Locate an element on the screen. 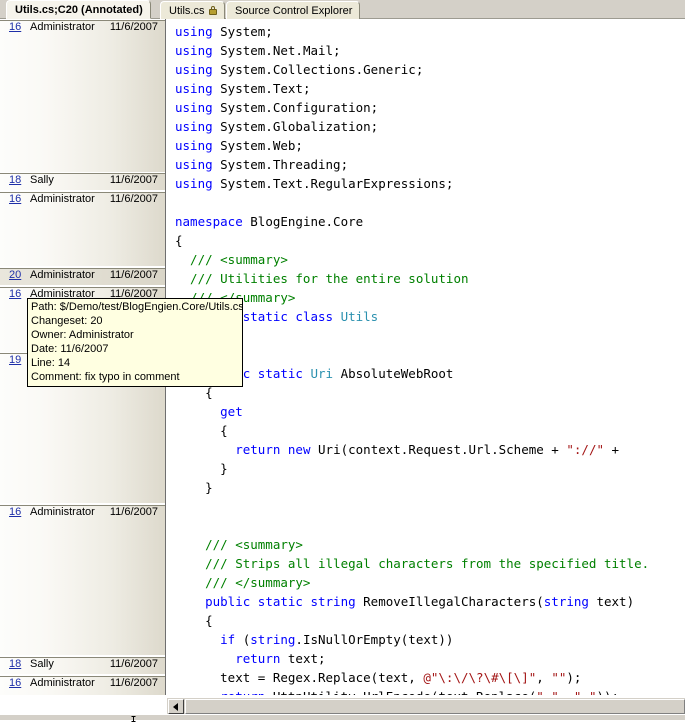 The height and width of the screenshot is (722, 685). code-token: if is located at coordinates (231, 639).